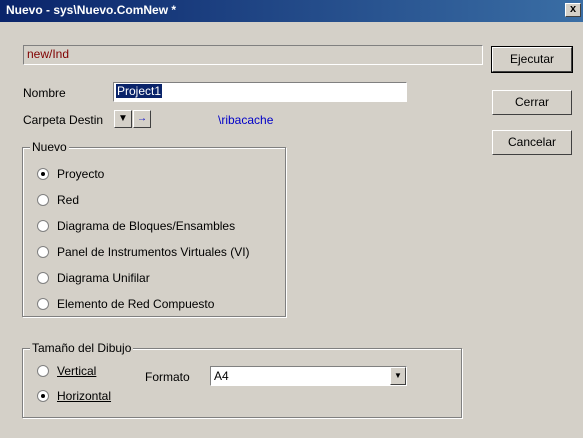 Image resolution: width=583 pixels, height=438 pixels. What do you see at coordinates (532, 142) in the screenshot?
I see `cancelar-button: Cancelar` at bounding box center [532, 142].